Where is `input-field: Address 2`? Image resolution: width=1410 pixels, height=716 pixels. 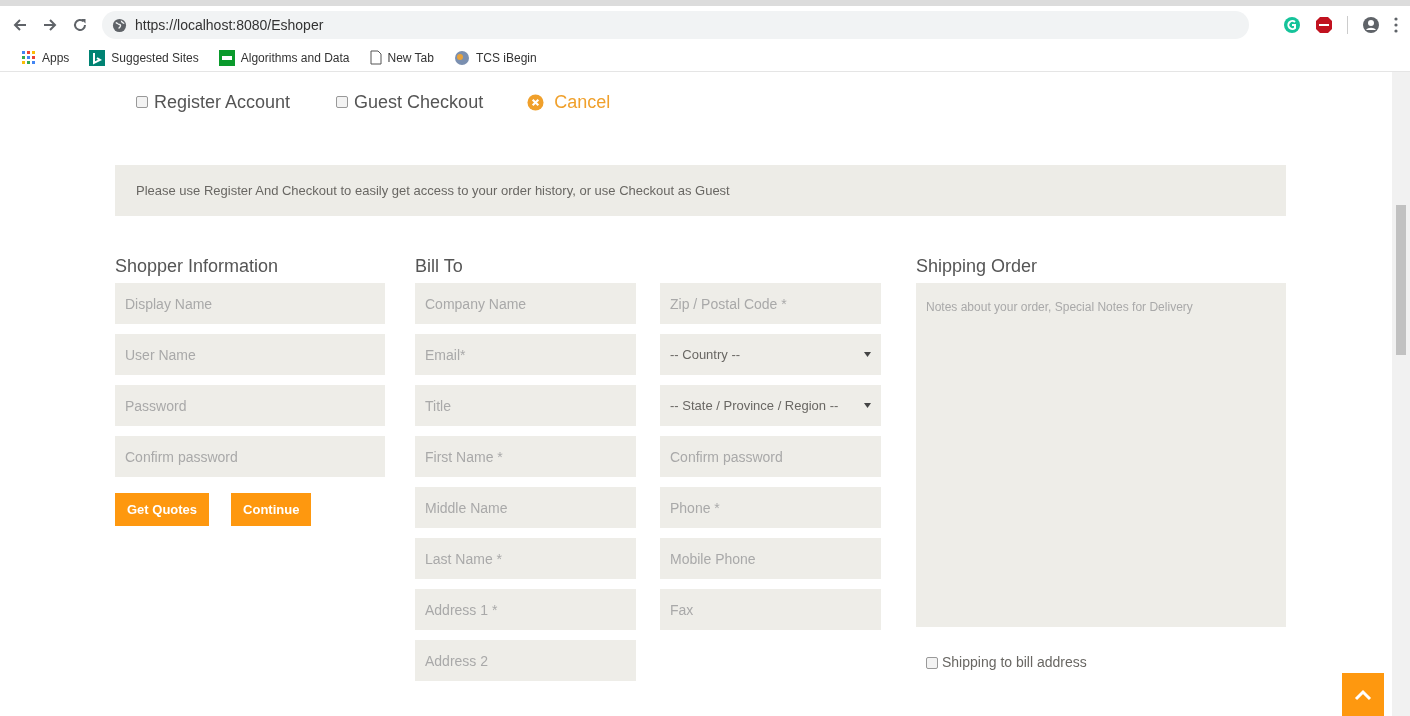
input-field: Address 2 is located at coordinates (525, 660).